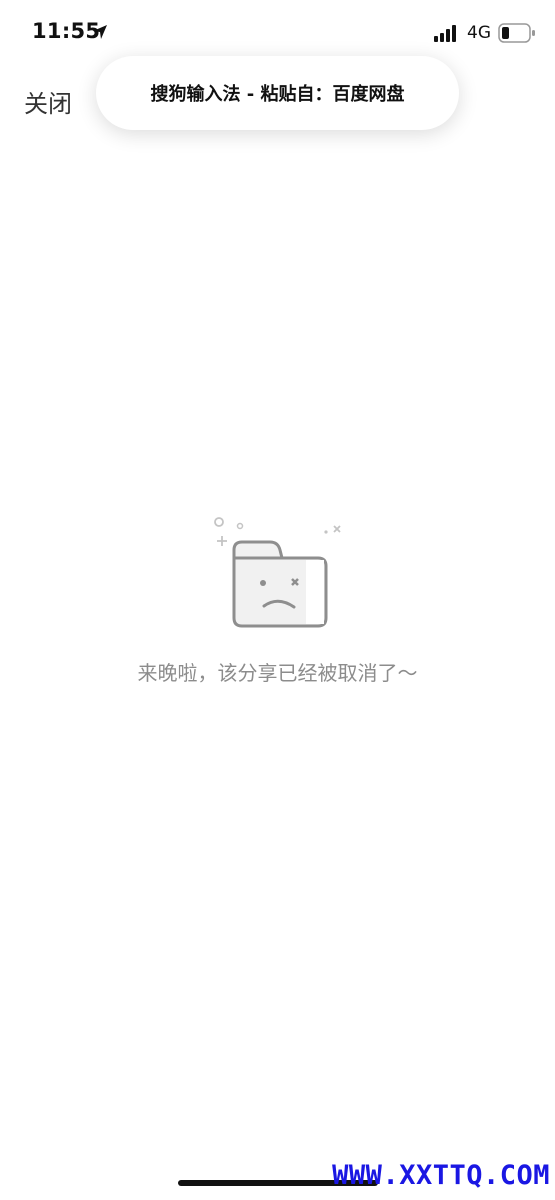 This screenshot has width=555, height=1200. Describe the element at coordinates (479, 33) in the screenshot. I see `network-type-label: 4G` at that location.